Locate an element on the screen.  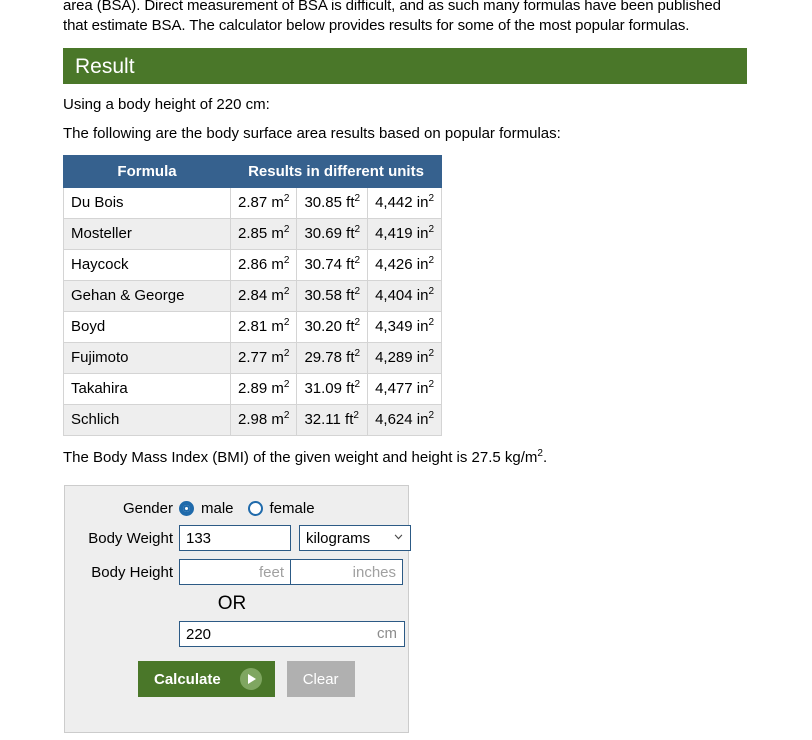
weight-unit-select-wrap: kilogramspounds is located at coordinates (355, 538).